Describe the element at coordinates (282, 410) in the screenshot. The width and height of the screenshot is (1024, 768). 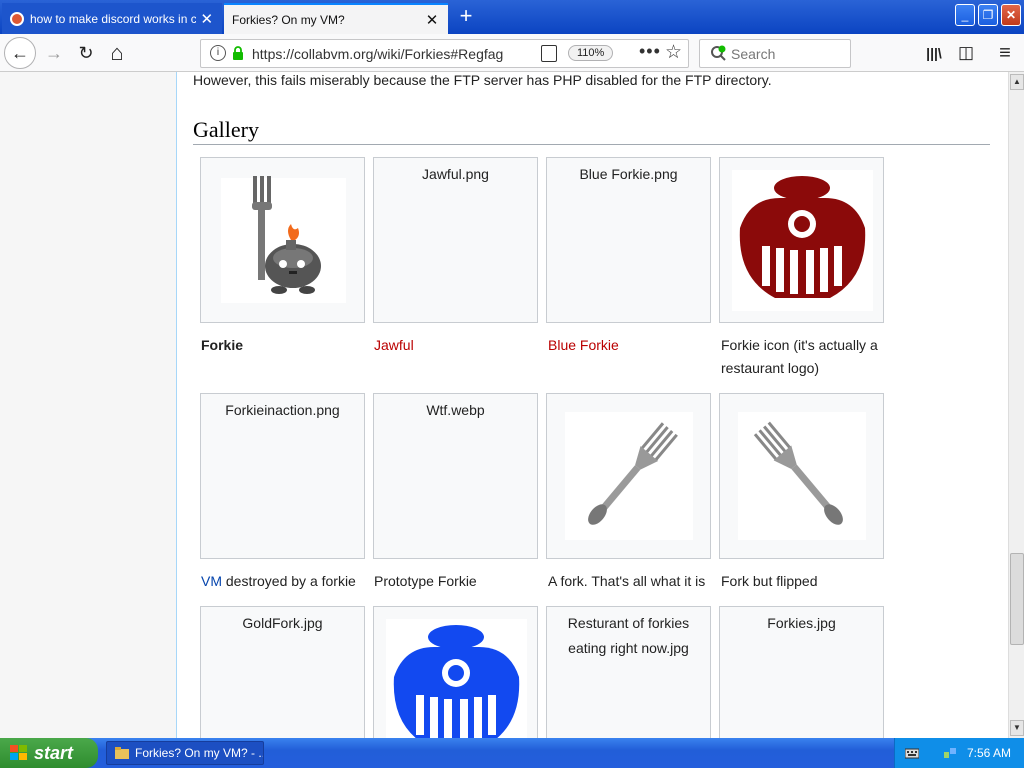
I see `image-filename: Forkieinaction.png` at that location.